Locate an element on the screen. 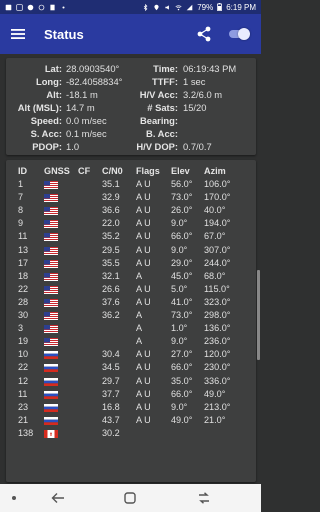 Image resolution: width=320 pixels, height=512 pixels. nav-dot-button is located at coordinates (14, 498).